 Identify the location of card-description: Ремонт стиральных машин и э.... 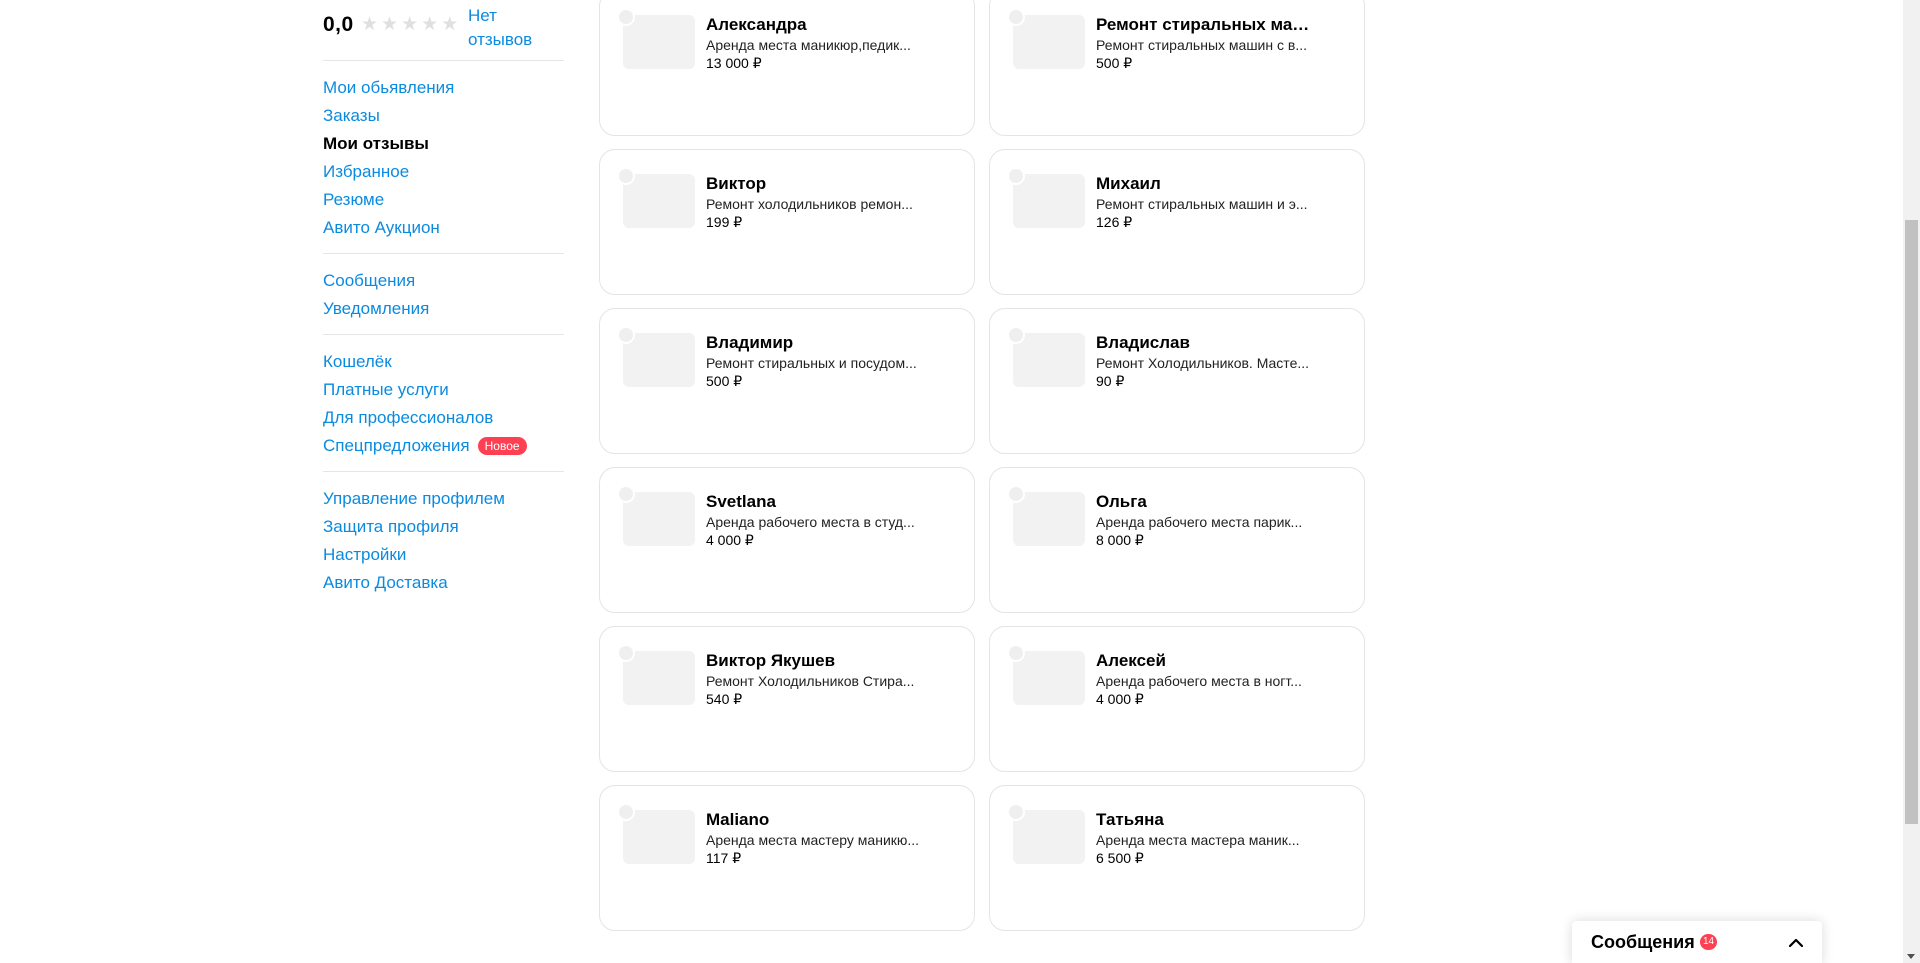
(1202, 204).